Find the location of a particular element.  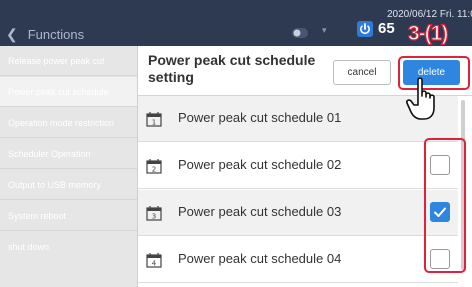

checkbox-highlight-box is located at coordinates (445, 205).